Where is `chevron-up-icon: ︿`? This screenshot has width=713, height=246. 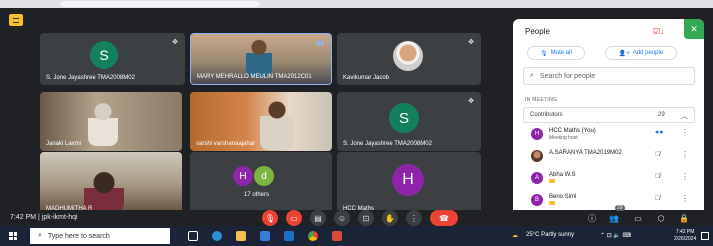
chevron-up-icon: ︿ is located at coordinates (684, 116).